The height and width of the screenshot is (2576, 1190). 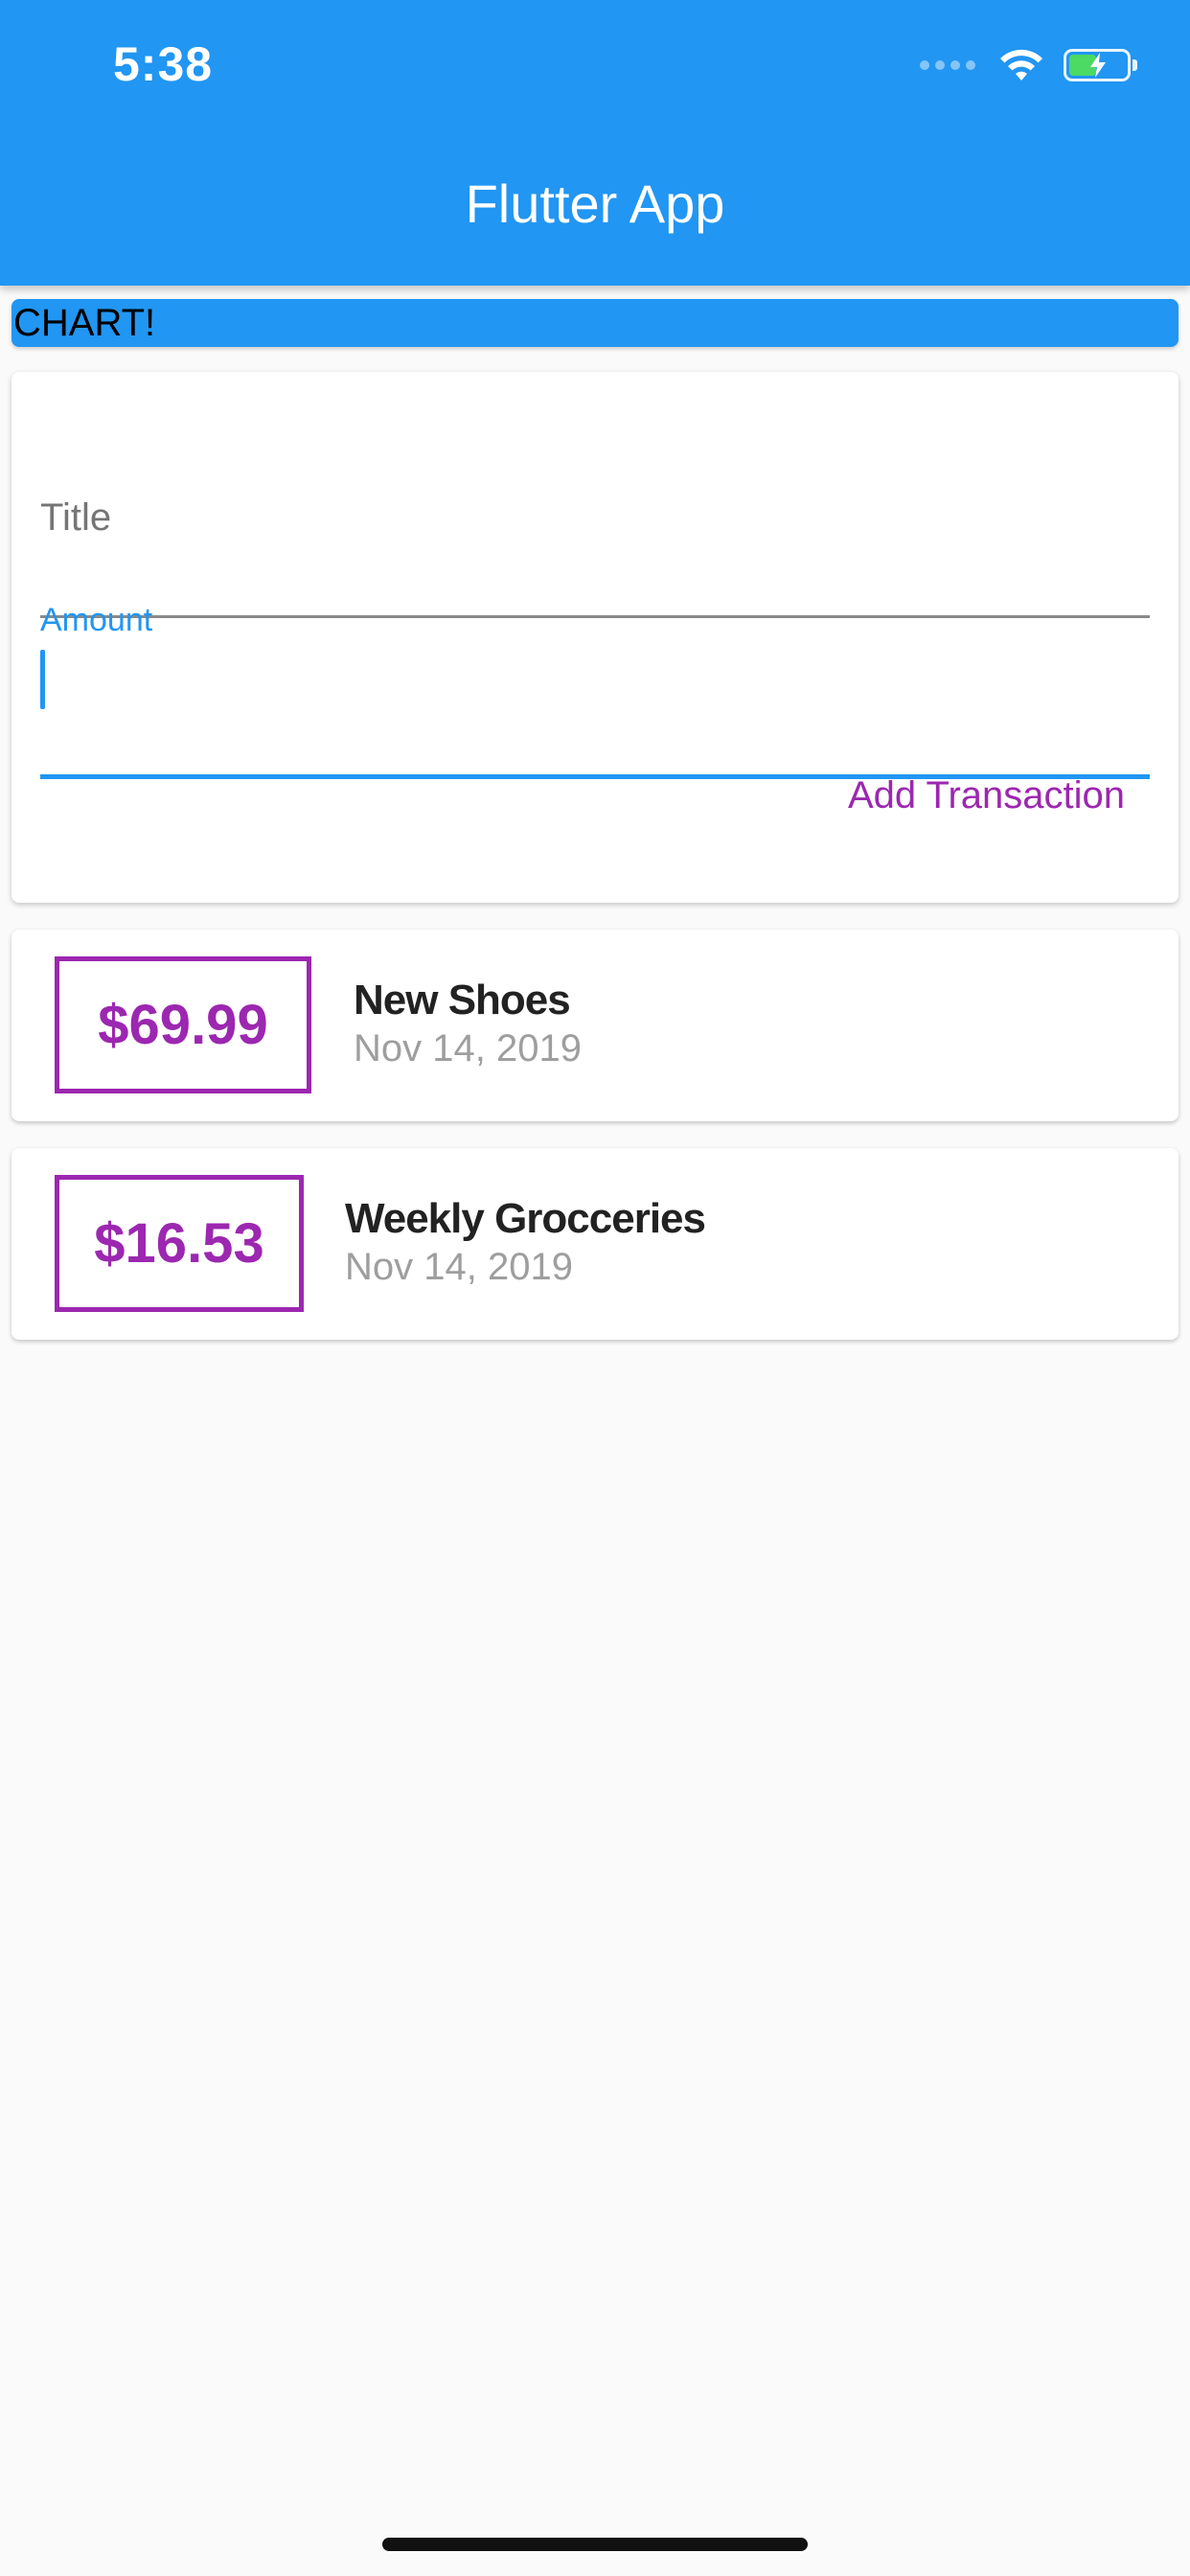 What do you see at coordinates (526, 1218) in the screenshot?
I see `transaction-title: Weekly Grocceries` at bounding box center [526, 1218].